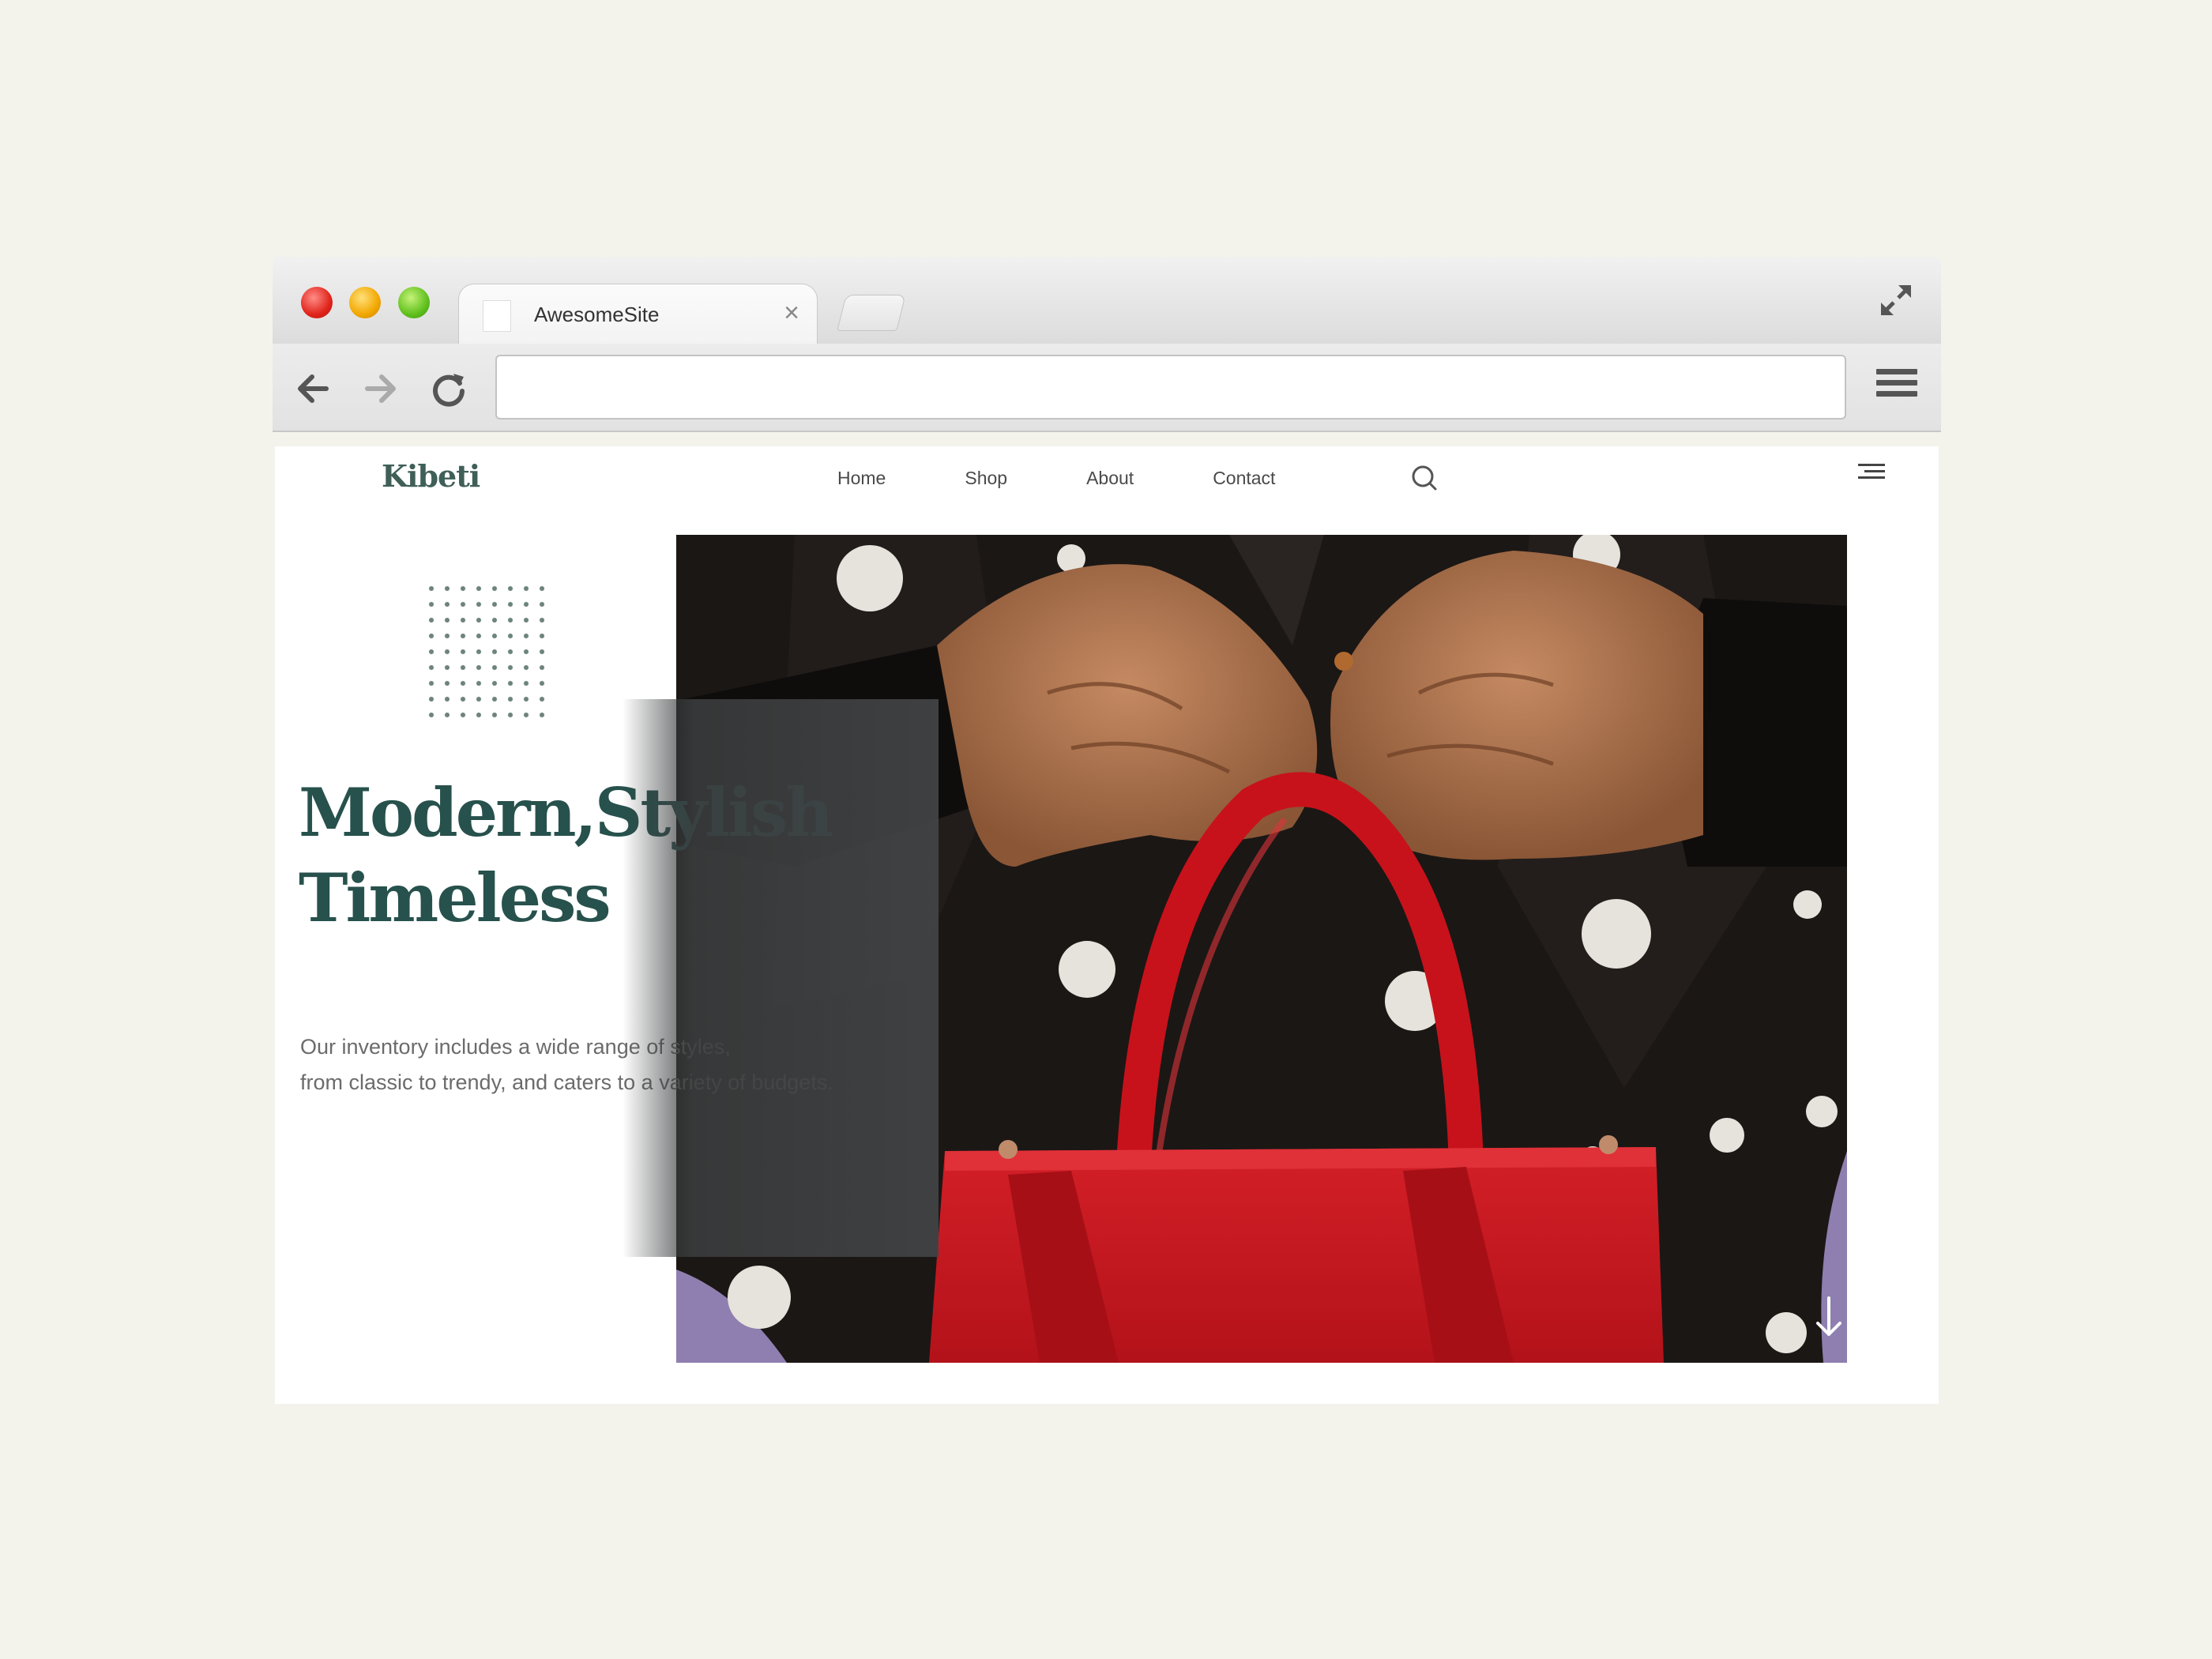 The height and width of the screenshot is (1659, 2212). Describe the element at coordinates (431, 476) in the screenshot. I see `site-logo: Kibeti` at that location.